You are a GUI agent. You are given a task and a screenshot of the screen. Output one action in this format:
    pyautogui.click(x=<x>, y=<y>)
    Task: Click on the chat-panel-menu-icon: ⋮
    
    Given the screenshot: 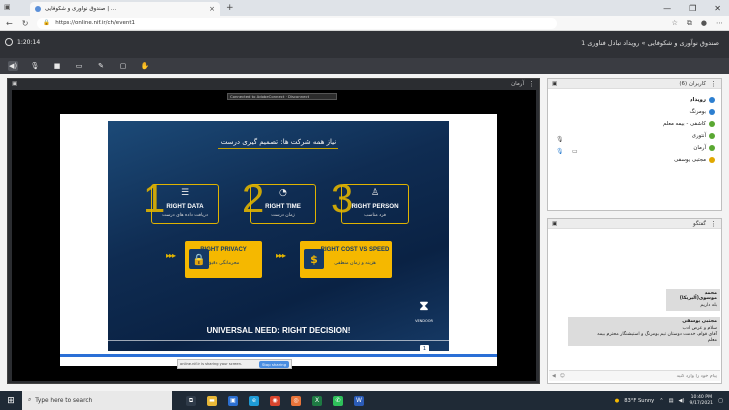 What is the action you would take?
    pyautogui.click(x=713, y=224)
    